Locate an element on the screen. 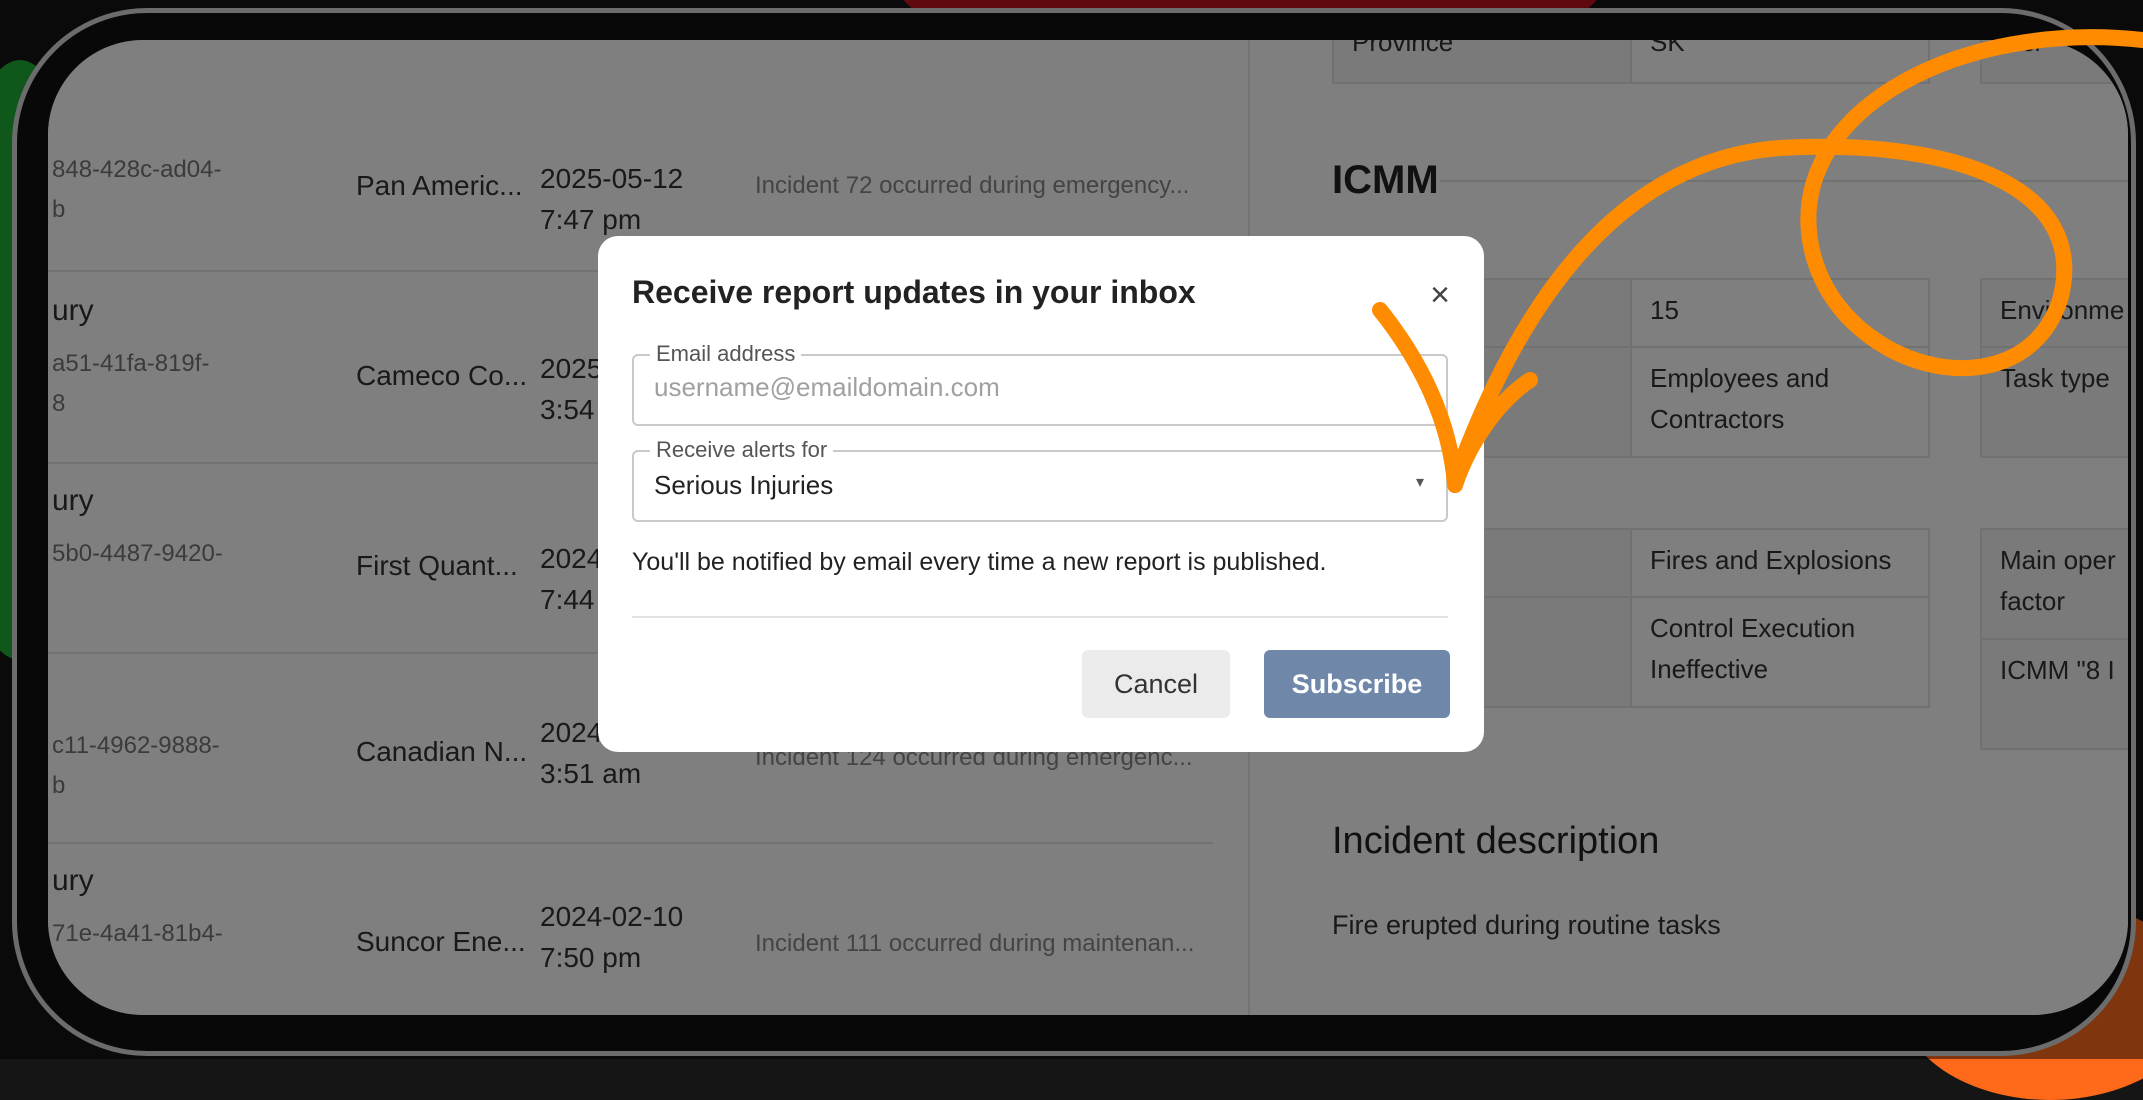 The width and height of the screenshot is (2143, 1100). email-field-label: Email address is located at coordinates (726, 354).